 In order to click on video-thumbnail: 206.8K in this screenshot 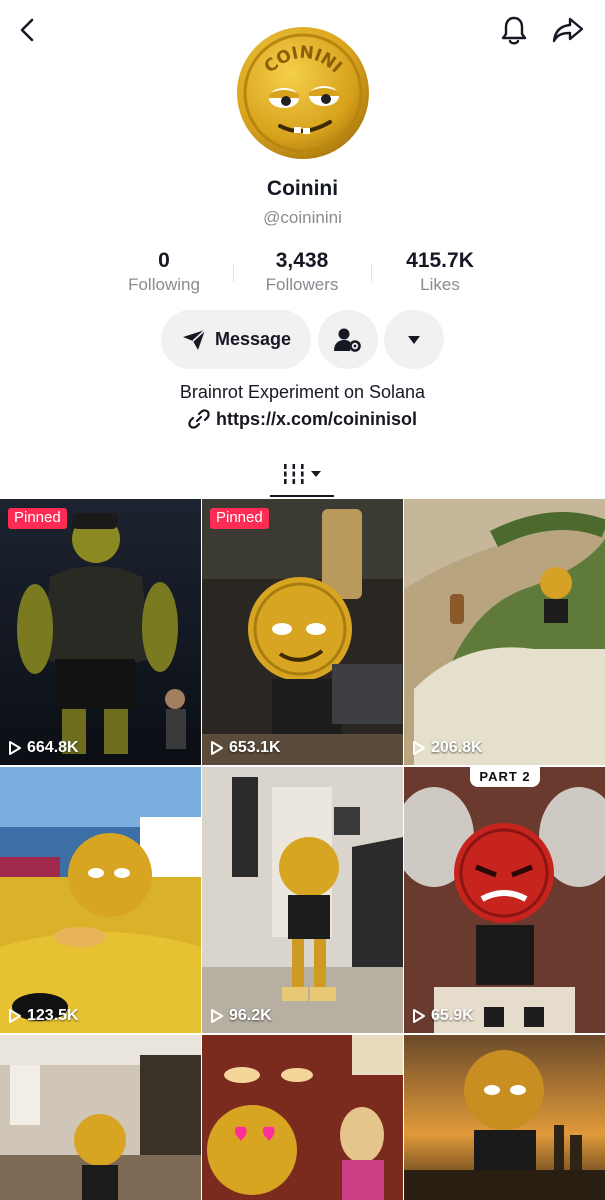, I will do `click(504, 632)`.